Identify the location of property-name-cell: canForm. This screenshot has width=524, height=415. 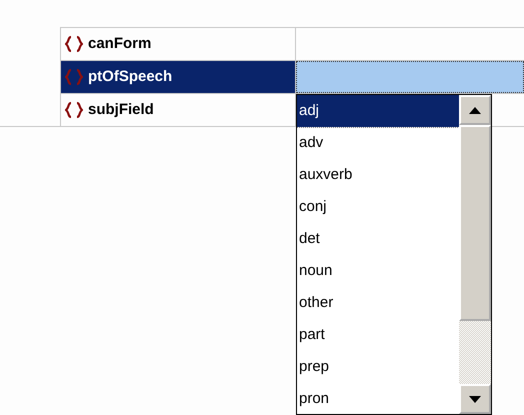
(178, 44).